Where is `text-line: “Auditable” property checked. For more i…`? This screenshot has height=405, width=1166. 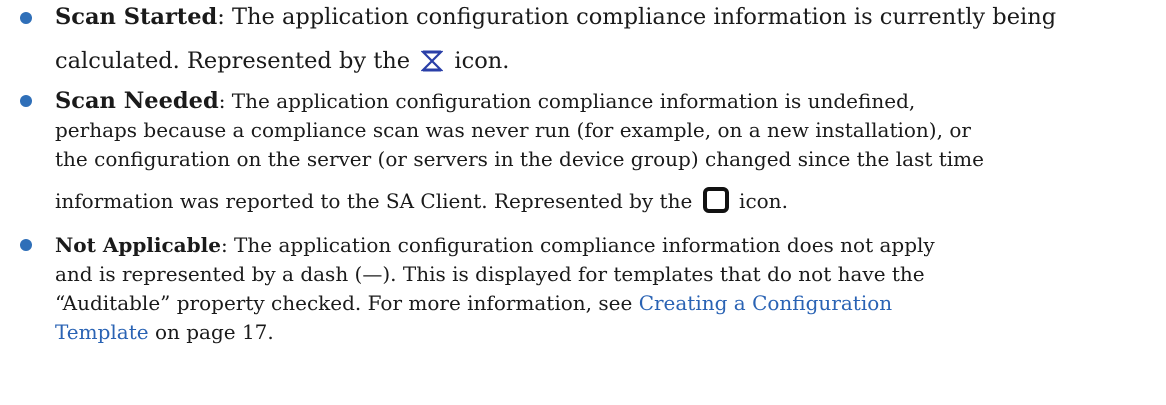 text-line: “Auditable” property checked. For more i… is located at coordinates (474, 303).